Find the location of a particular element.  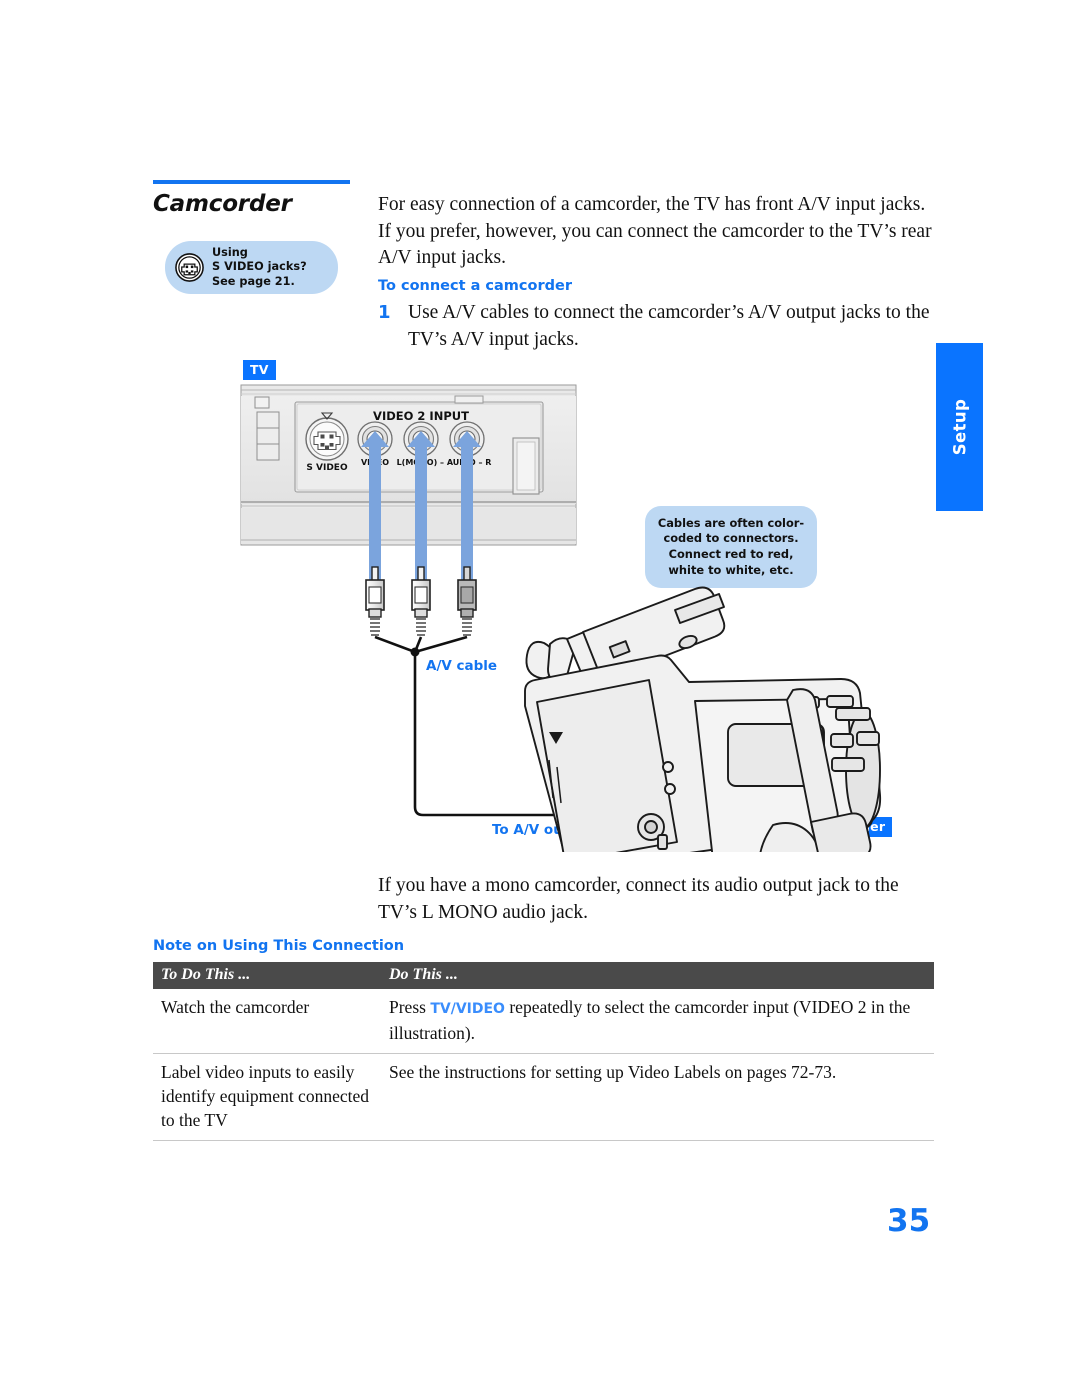

panel-s-video-label: S VIDEO is located at coordinates (327, 468).